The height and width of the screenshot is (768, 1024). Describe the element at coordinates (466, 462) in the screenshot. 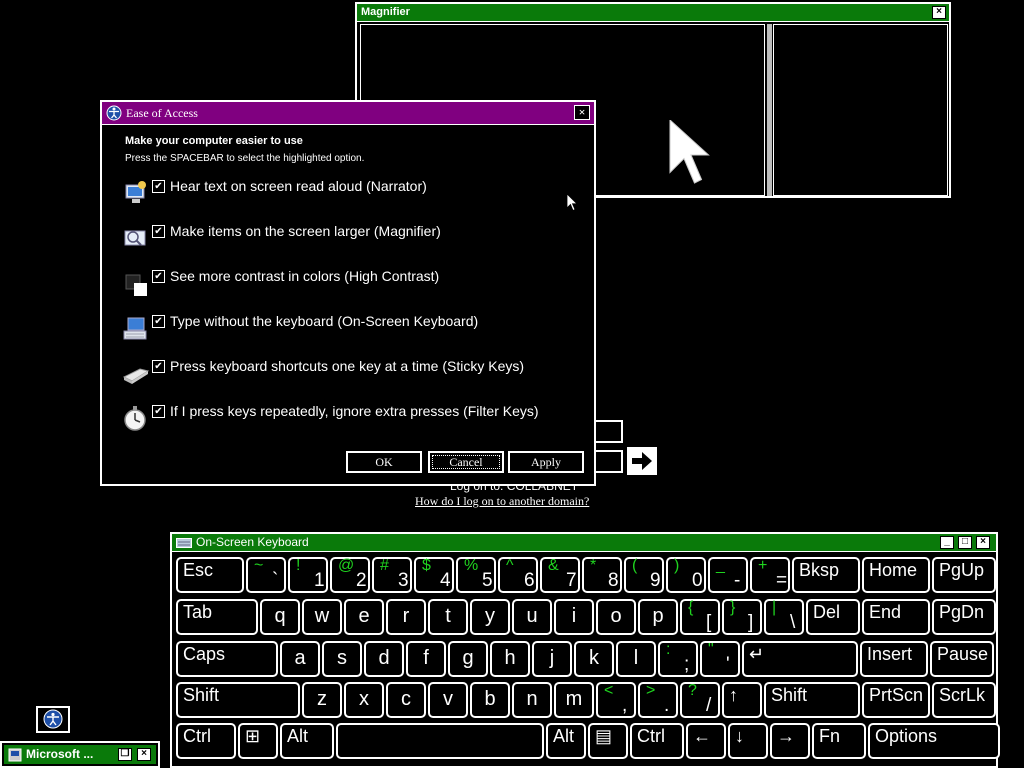

I see `cancel-button: Cancel` at that location.